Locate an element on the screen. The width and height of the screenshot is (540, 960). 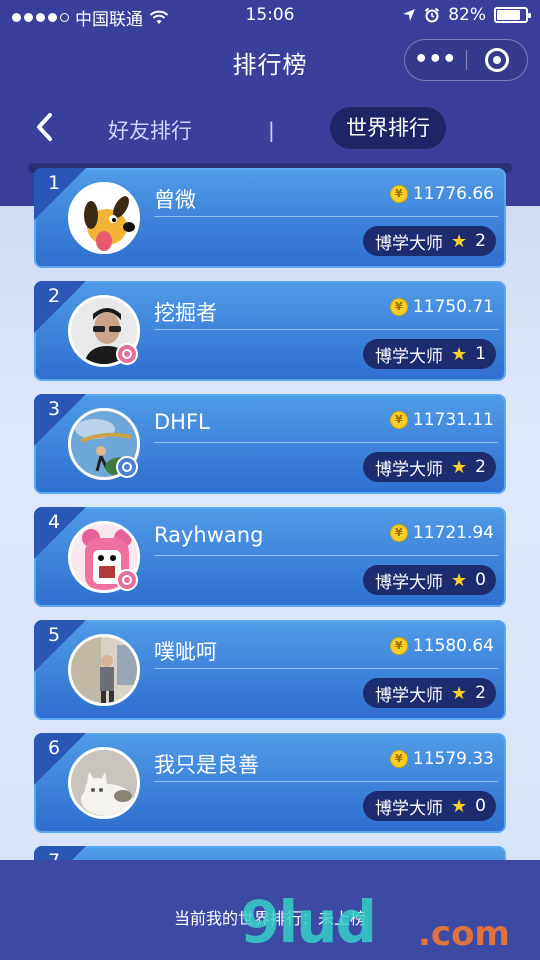
score-value: 11731.11 is located at coordinates (453, 420).